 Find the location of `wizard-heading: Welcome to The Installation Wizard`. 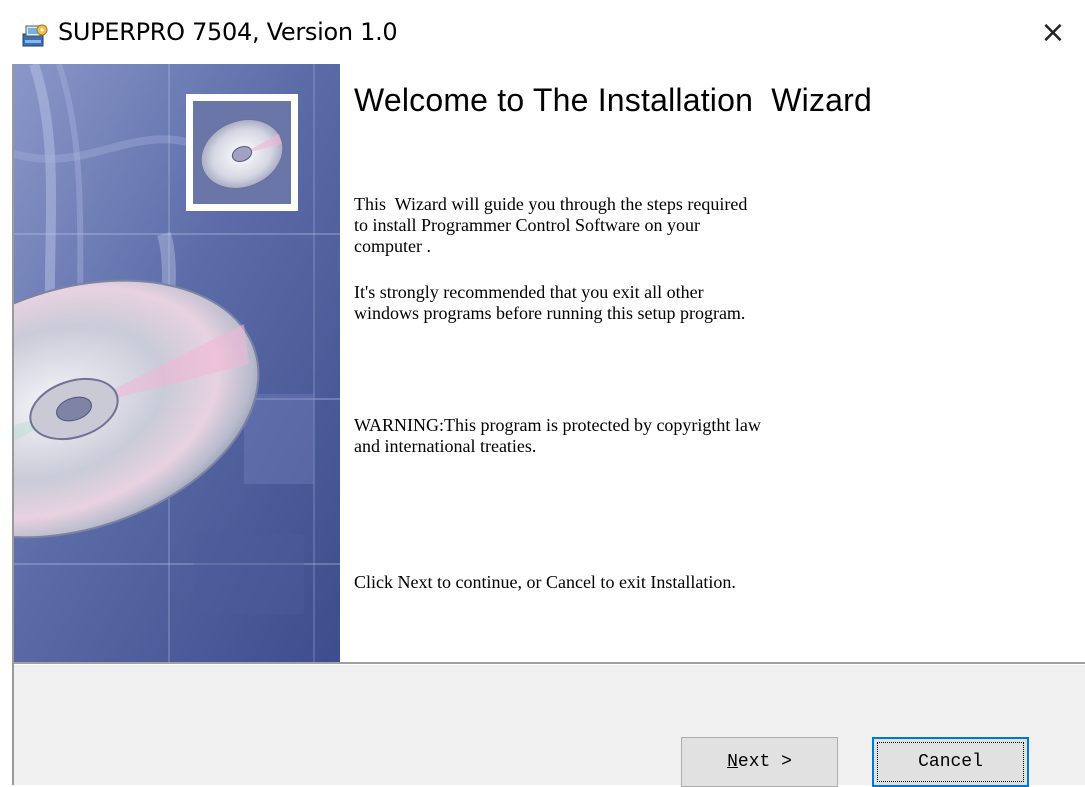

wizard-heading: Welcome to The Installation Wizard is located at coordinates (613, 100).